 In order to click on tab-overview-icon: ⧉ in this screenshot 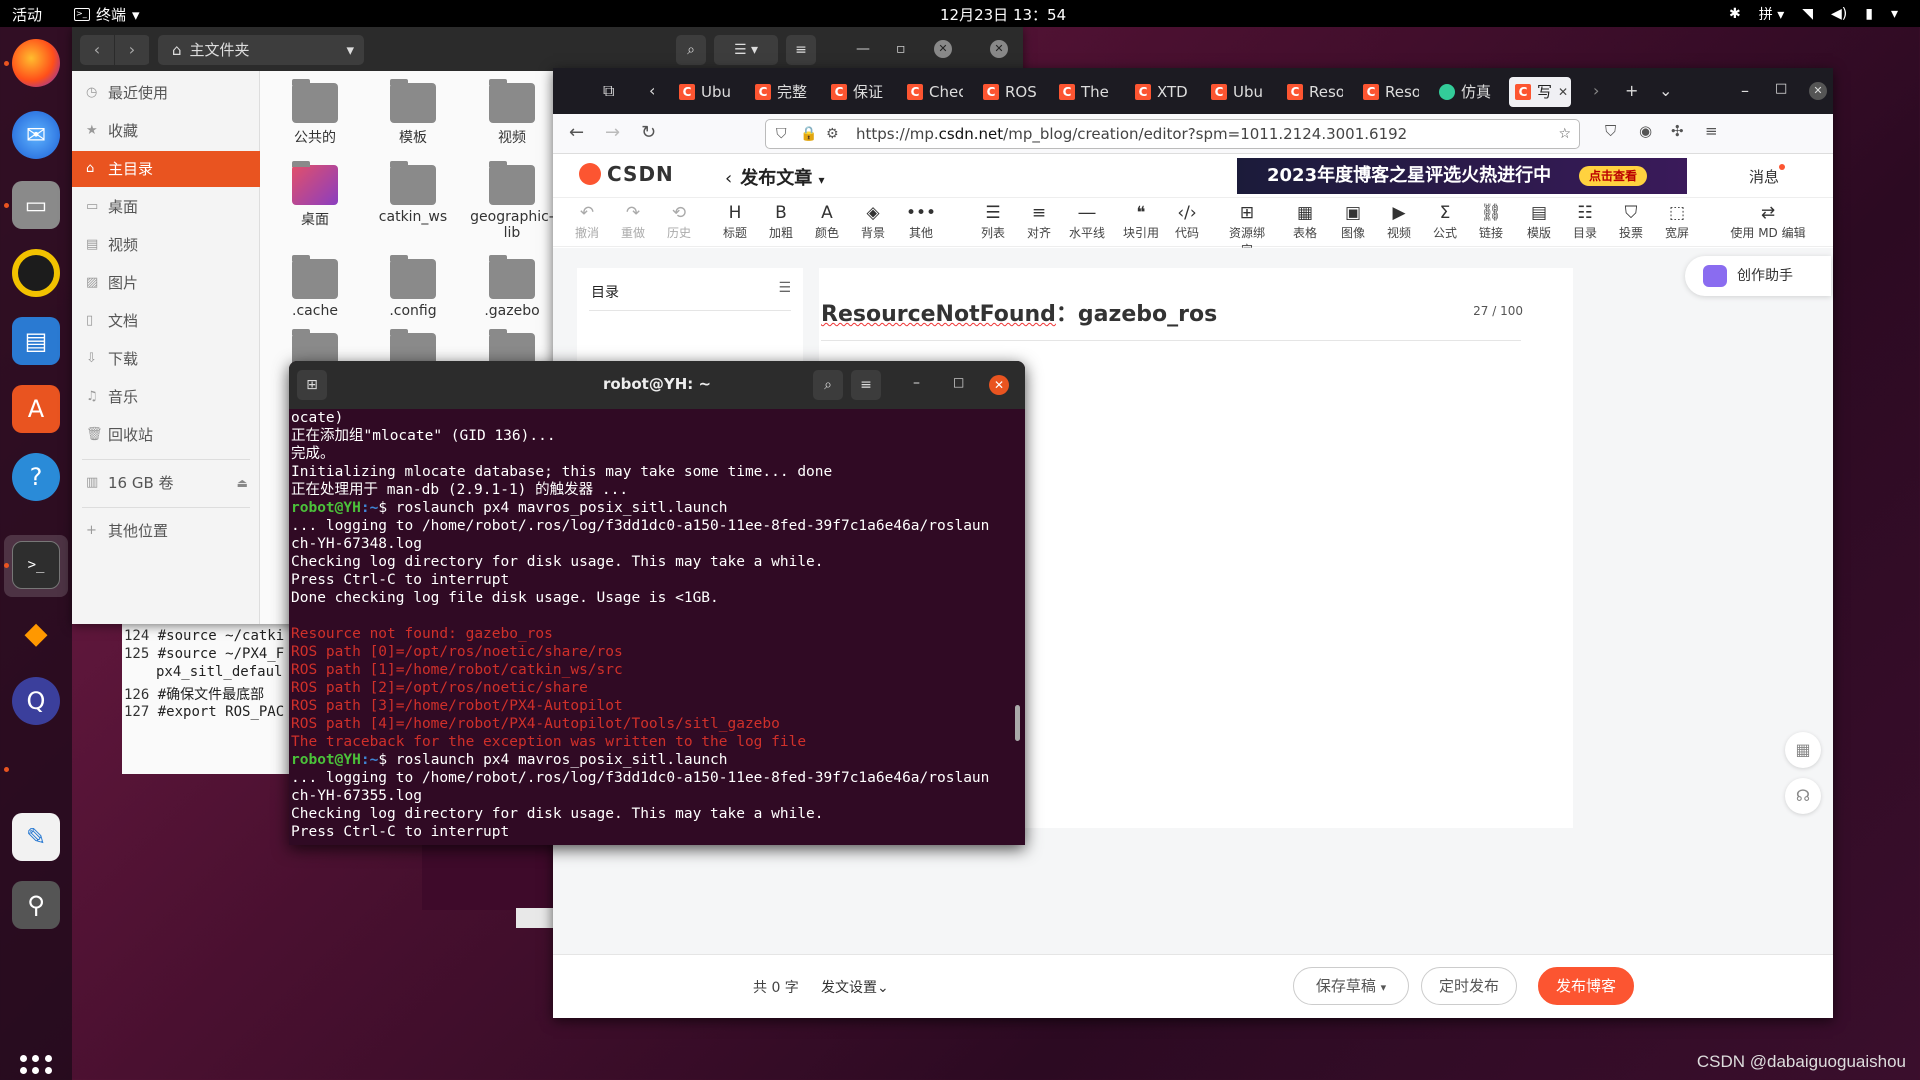, I will do `click(608, 91)`.